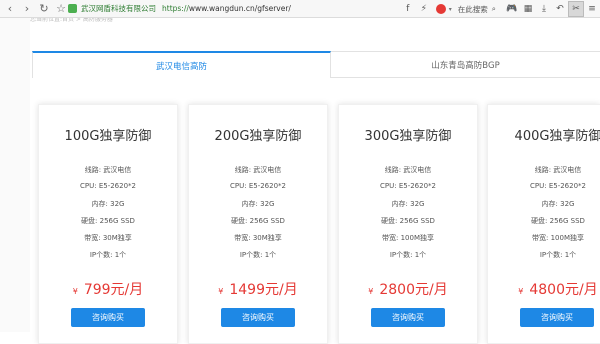  What do you see at coordinates (557, 136) in the screenshot?
I see `plan-title: 400G独享防御` at bounding box center [557, 136].